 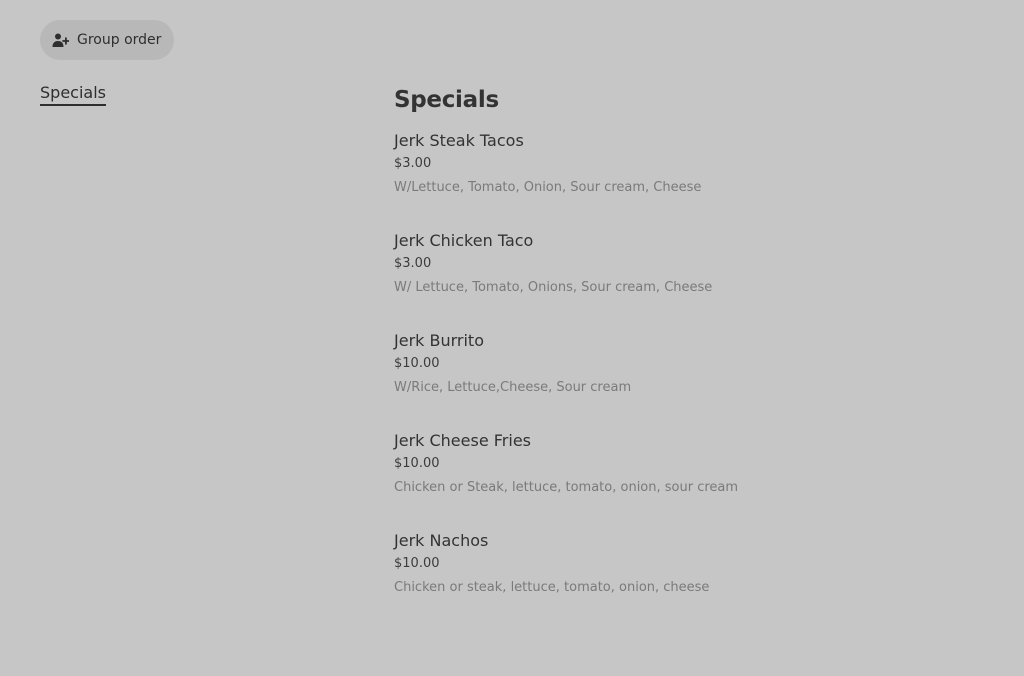 What do you see at coordinates (439, 340) in the screenshot?
I see `menu-item-name: Jerk Burrito` at bounding box center [439, 340].